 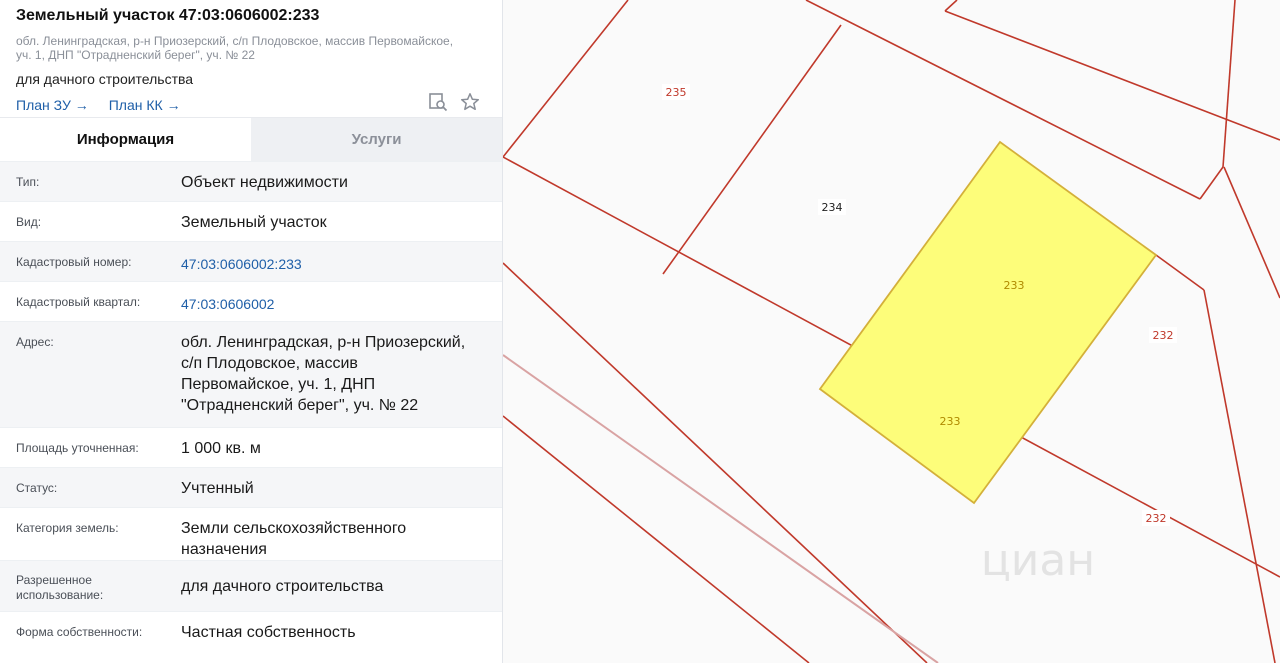 What do you see at coordinates (300, 405) in the screenshot?
I see `address-line: "Отрадненский берег", уч. № 22` at bounding box center [300, 405].